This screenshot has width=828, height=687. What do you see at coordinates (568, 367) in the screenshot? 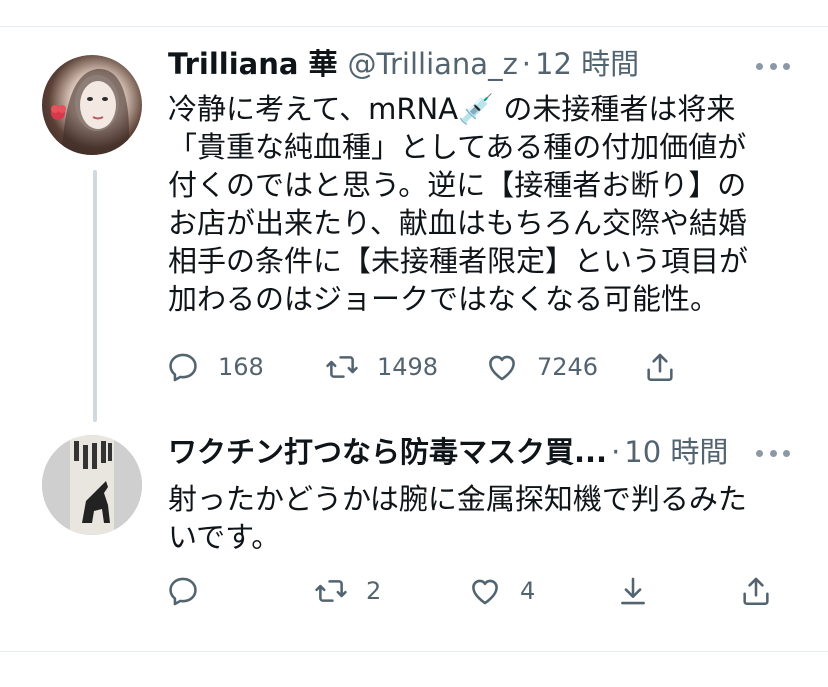
I see `like-count: 7246` at bounding box center [568, 367].